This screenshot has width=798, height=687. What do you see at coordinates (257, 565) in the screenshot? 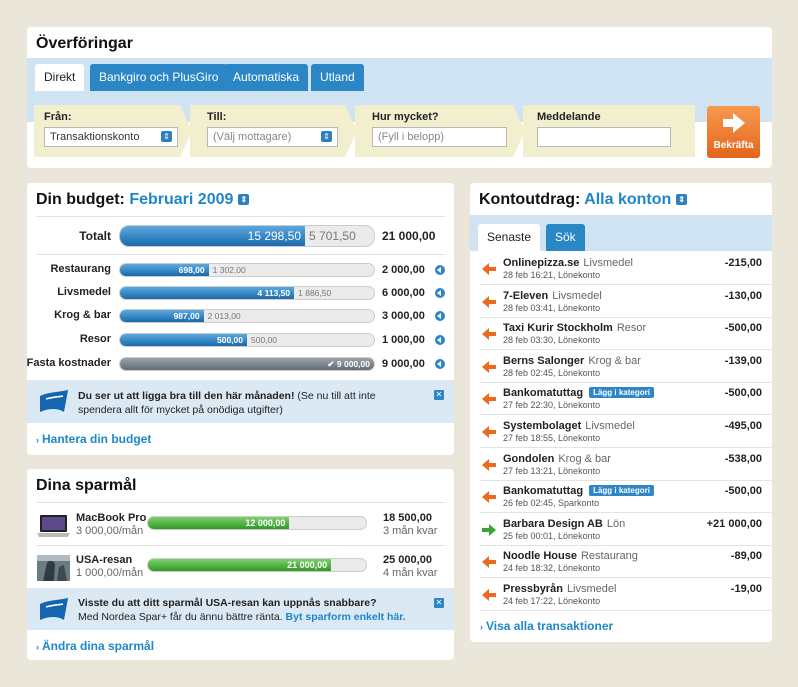
I see `goal-progress-bar: 21 000,00` at bounding box center [257, 565].